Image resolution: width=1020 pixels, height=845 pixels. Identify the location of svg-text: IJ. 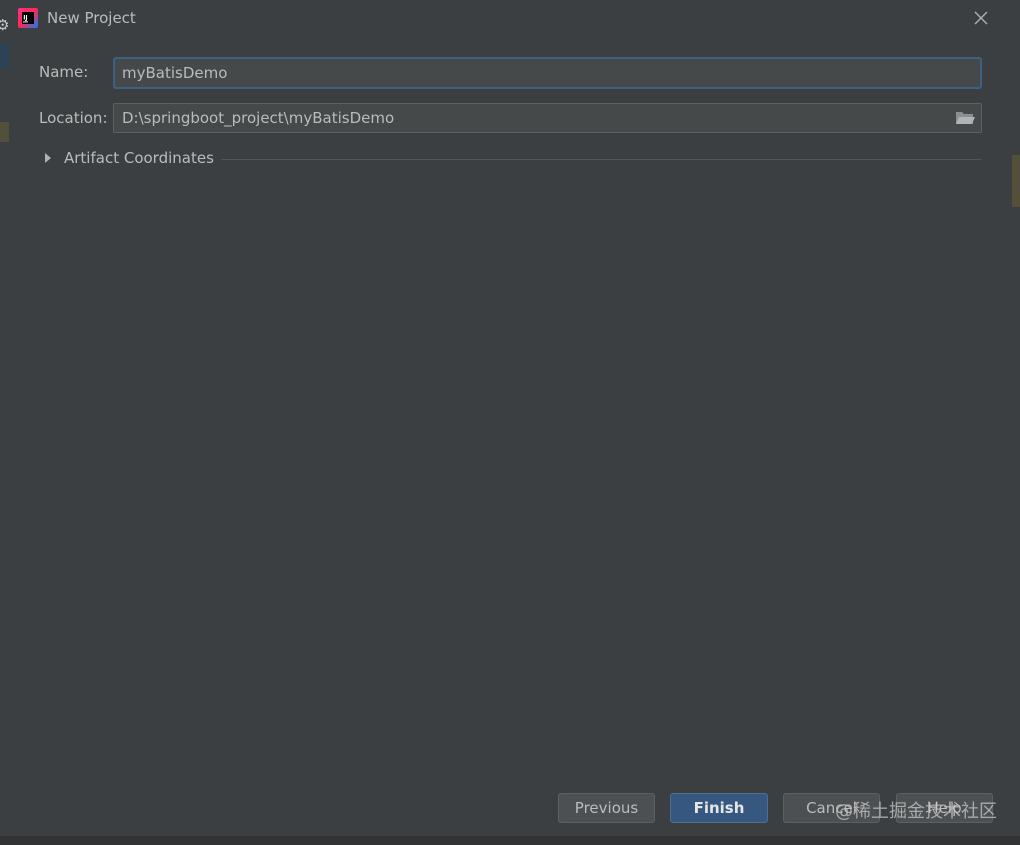
(25, 18).